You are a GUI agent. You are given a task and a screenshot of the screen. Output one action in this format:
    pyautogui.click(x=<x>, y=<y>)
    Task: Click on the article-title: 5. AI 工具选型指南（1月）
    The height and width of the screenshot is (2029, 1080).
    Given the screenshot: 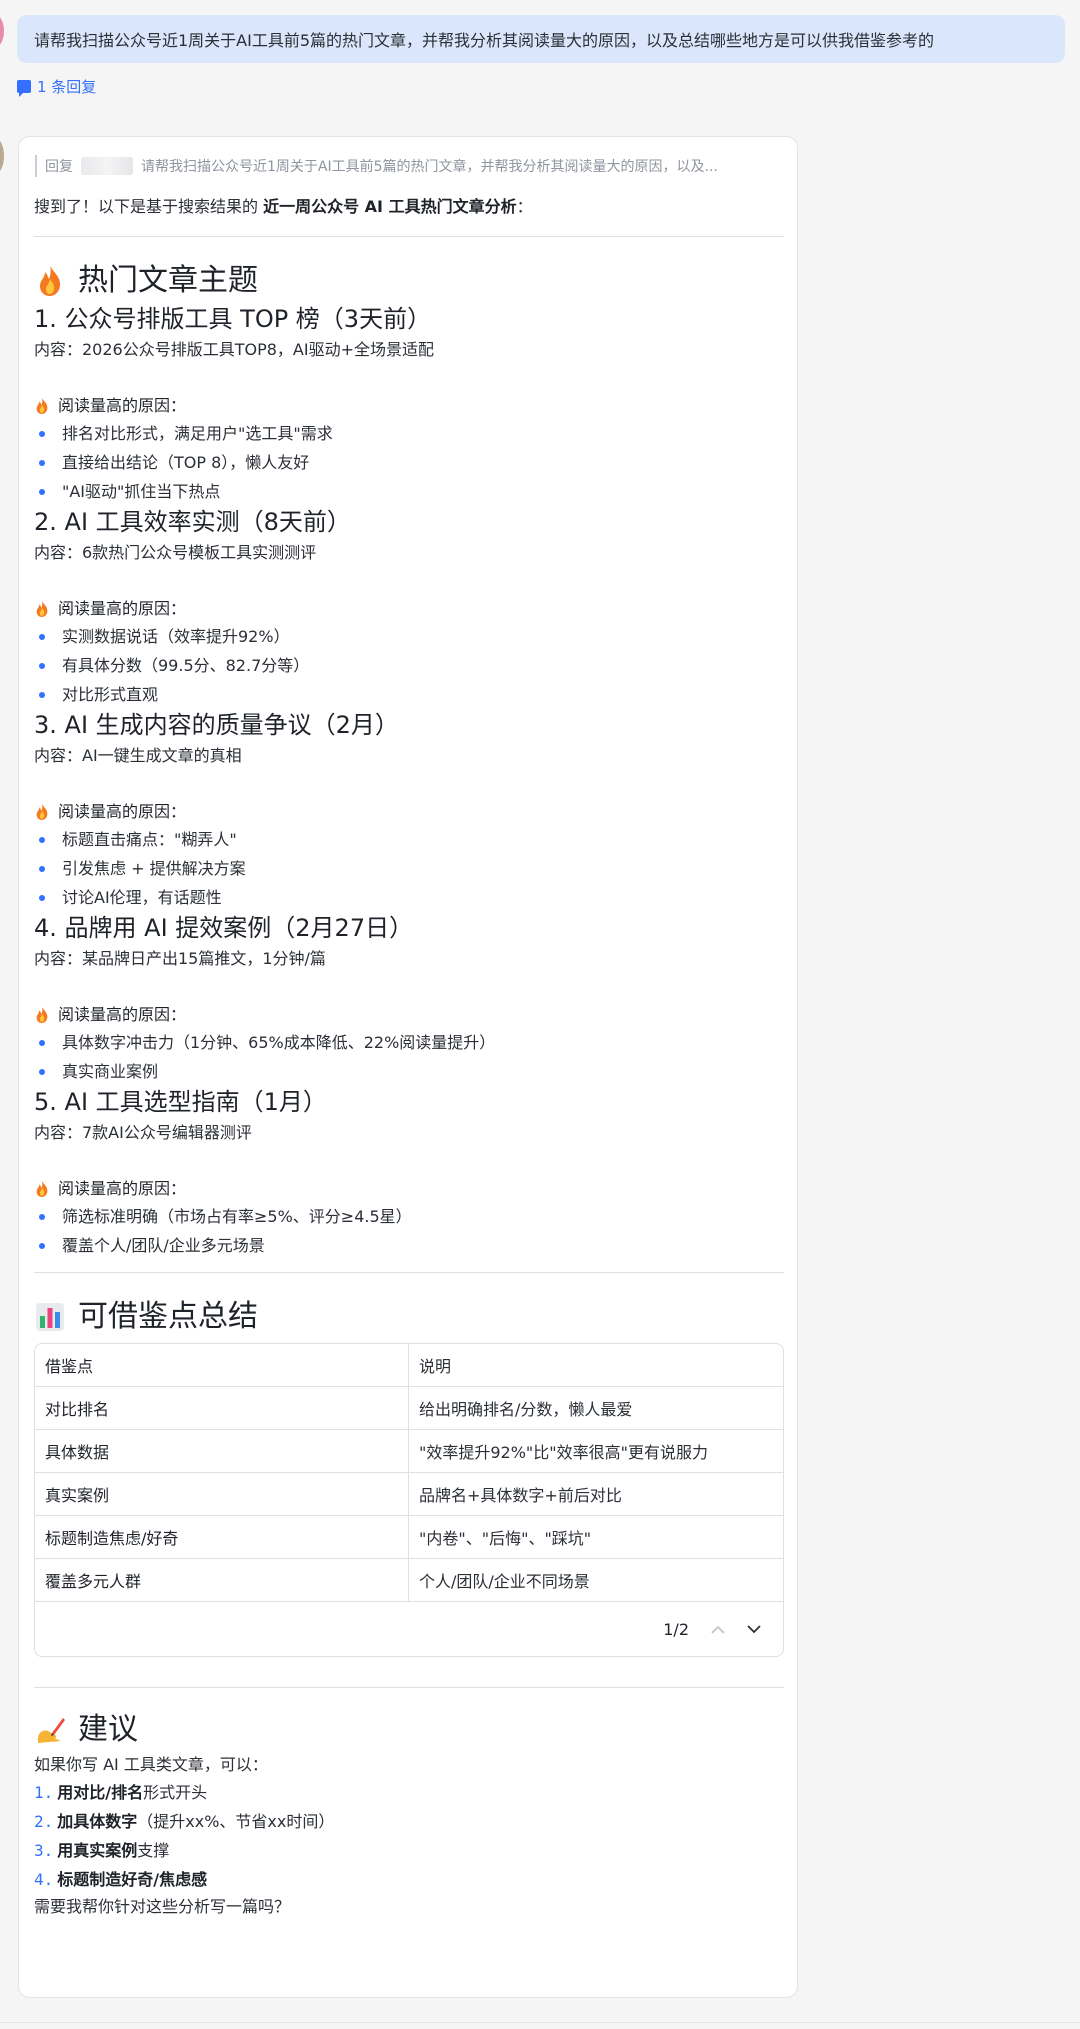 What is the action you would take?
    pyautogui.click(x=180, y=1102)
    